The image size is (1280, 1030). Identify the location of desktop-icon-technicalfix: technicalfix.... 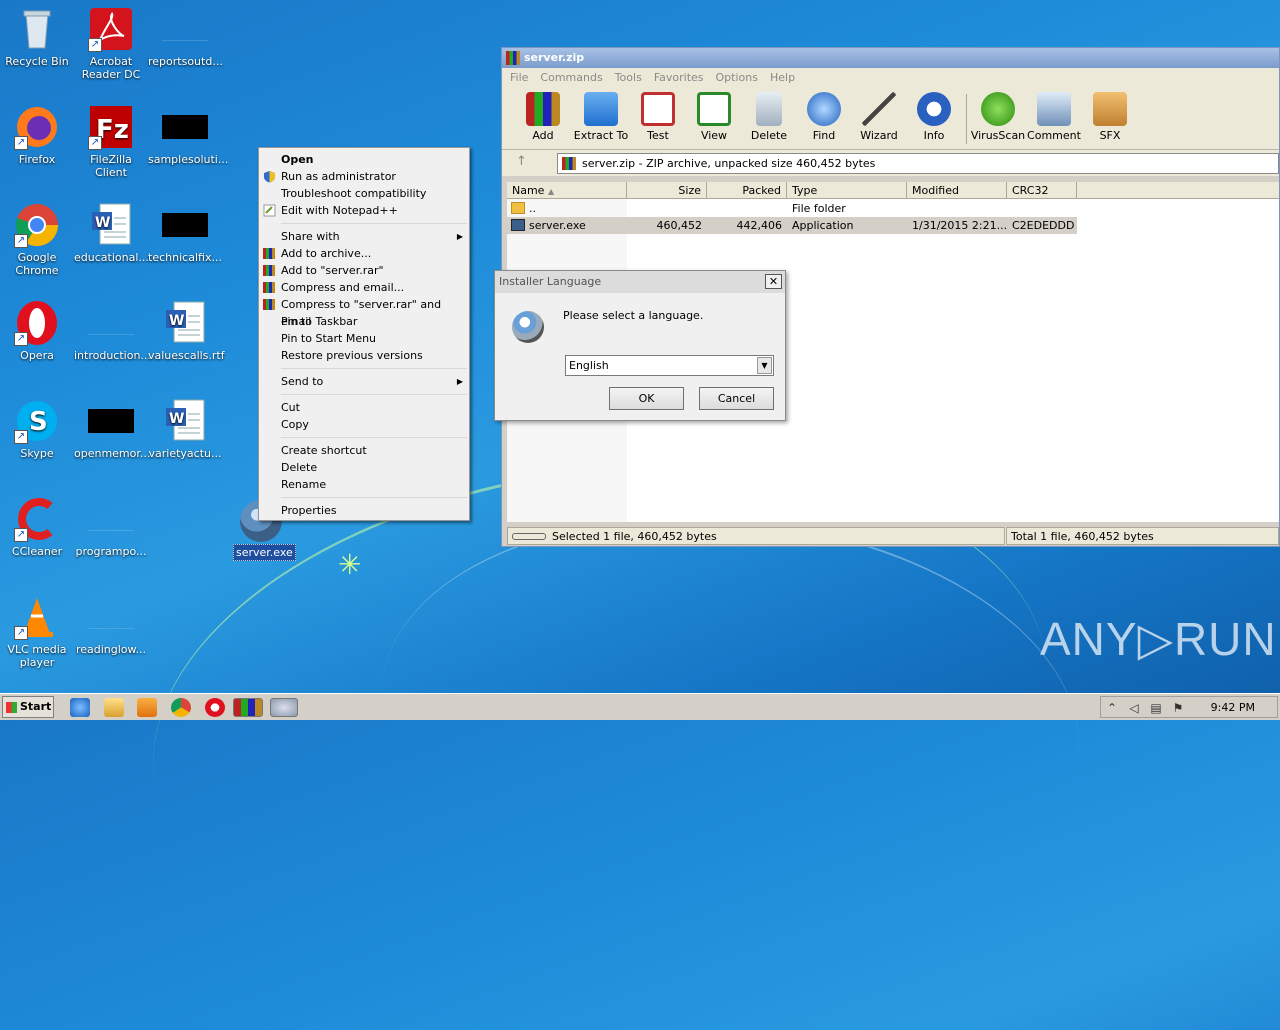
(185, 233).